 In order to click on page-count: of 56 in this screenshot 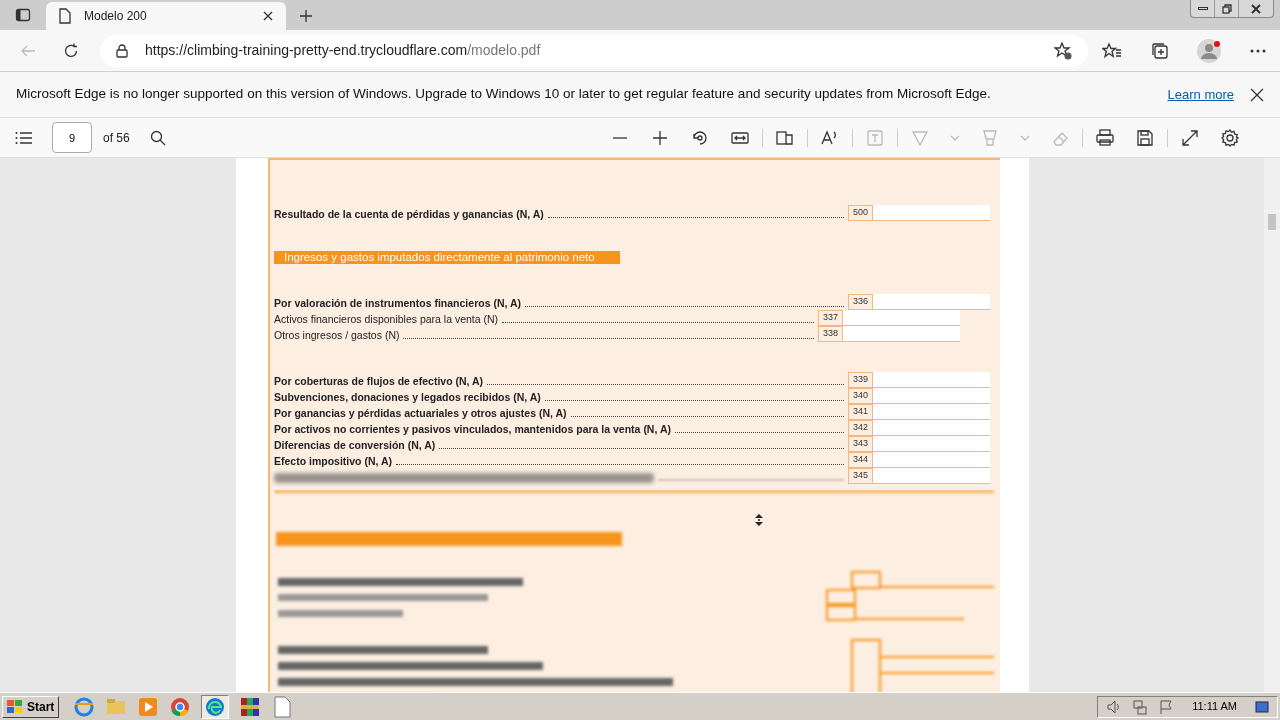, I will do `click(116, 138)`.